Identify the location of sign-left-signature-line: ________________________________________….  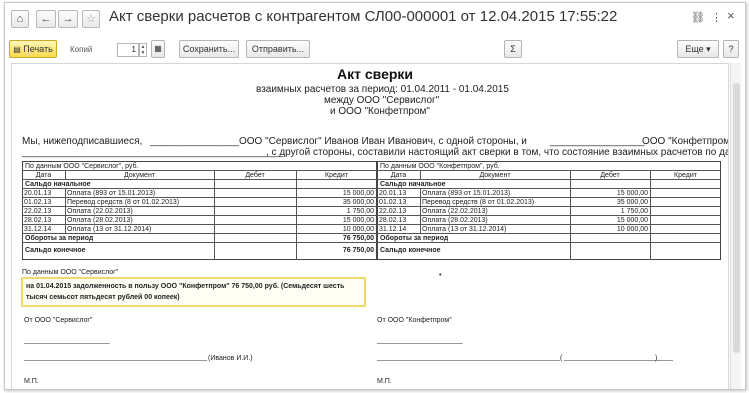
(115, 357).